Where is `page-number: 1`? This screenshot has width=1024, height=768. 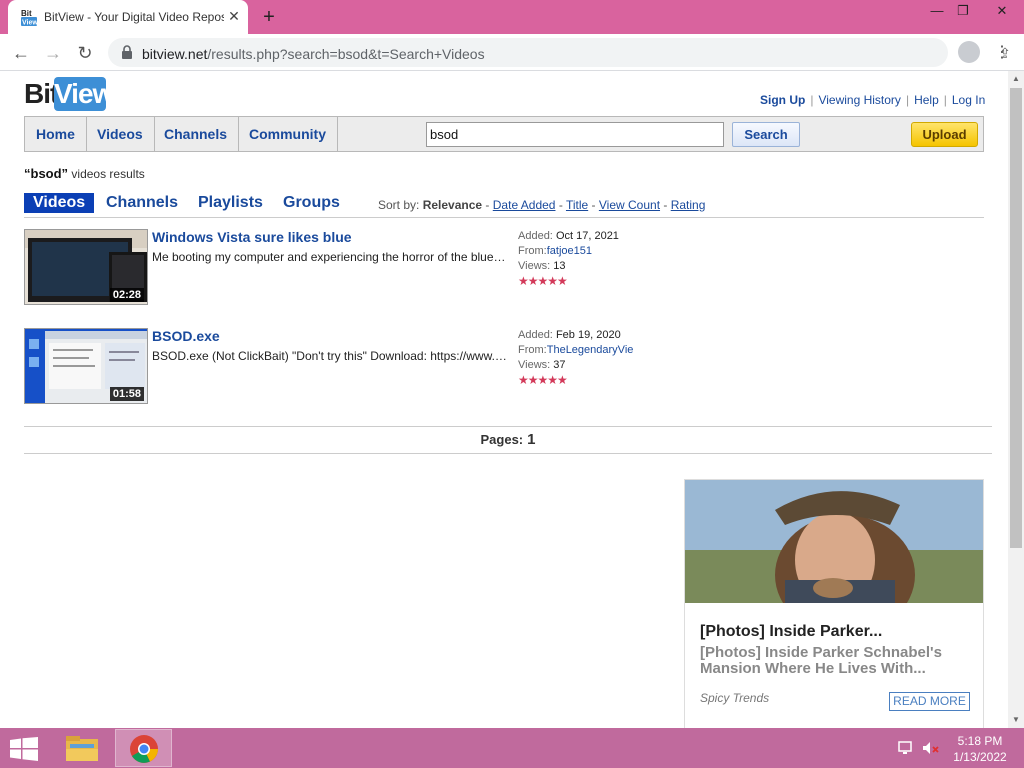
page-number: 1 is located at coordinates (531, 439).